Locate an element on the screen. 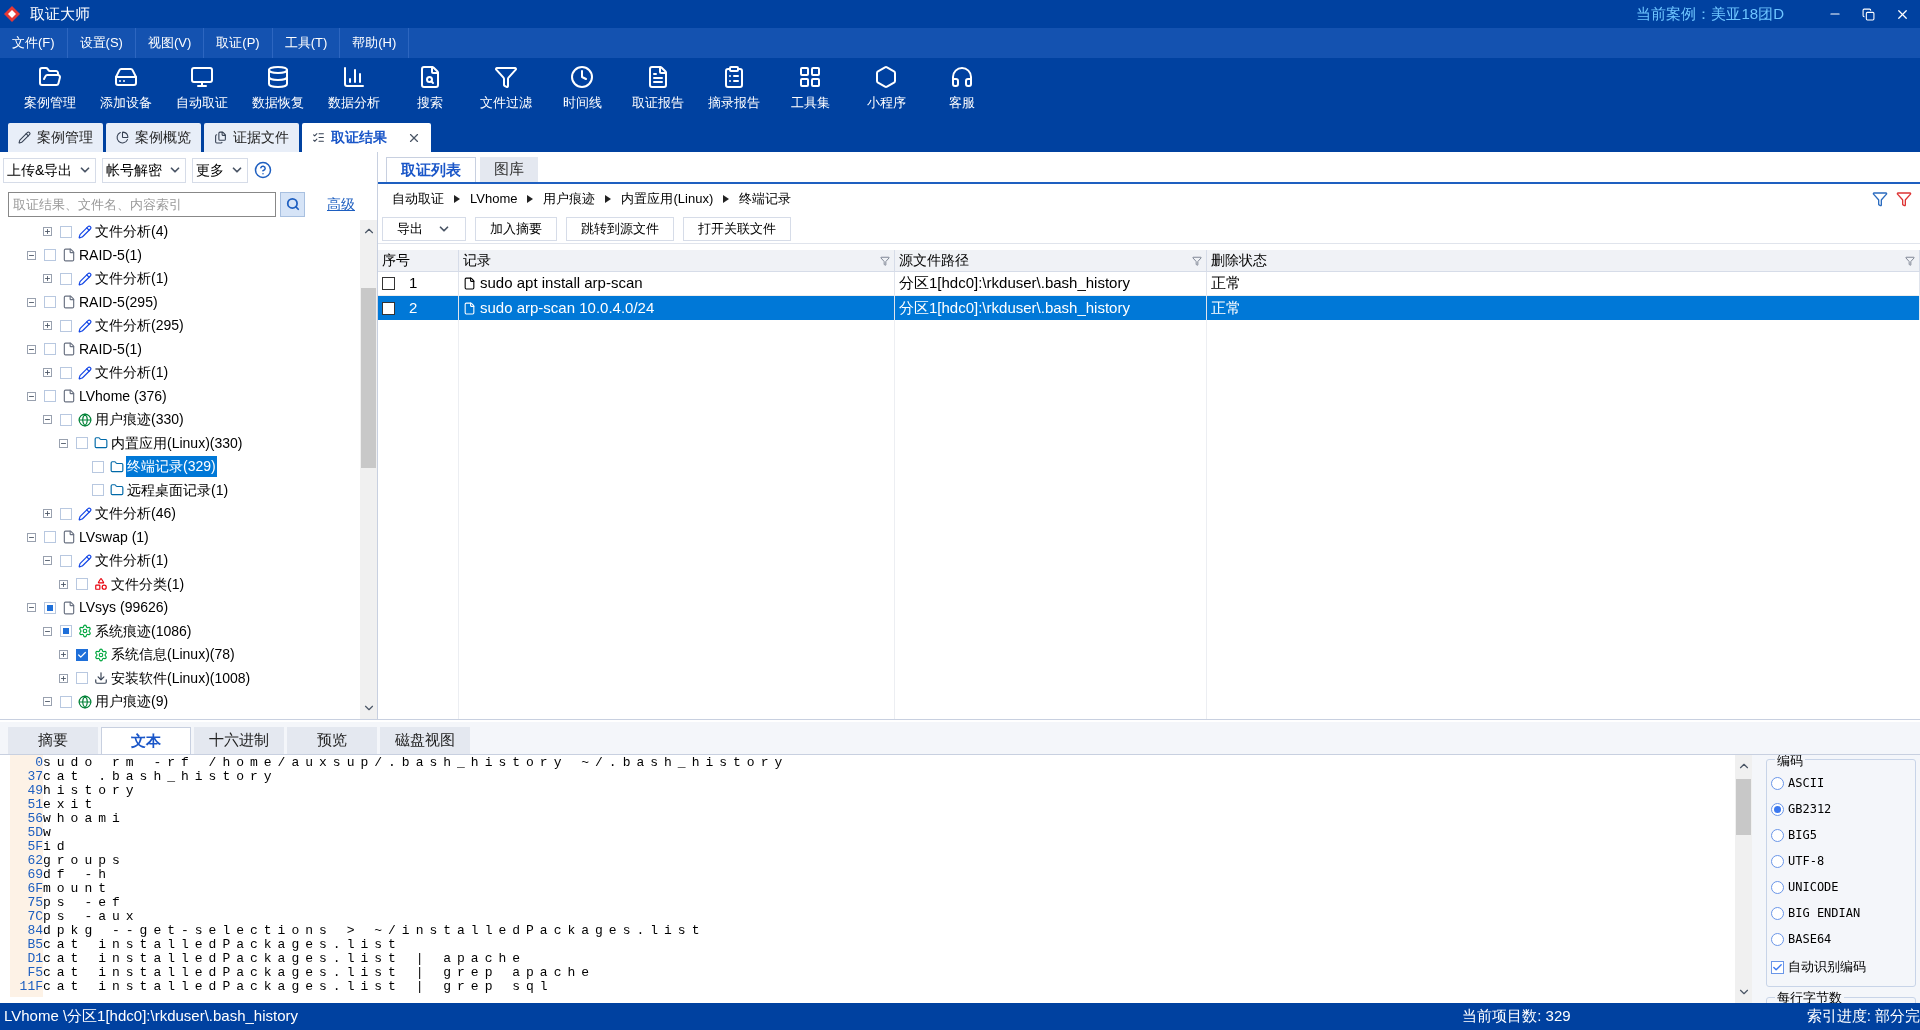 This screenshot has width=1920, height=1030. toolbar-button: 文件过滤 is located at coordinates (506, 89).